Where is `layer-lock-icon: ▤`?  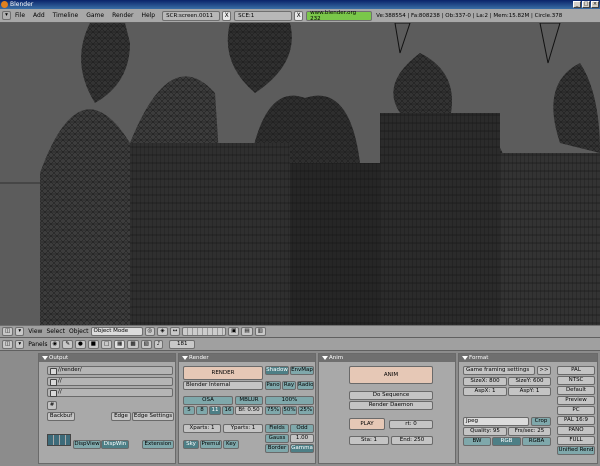
layer-lock-icon: ▤ is located at coordinates (247, 331).